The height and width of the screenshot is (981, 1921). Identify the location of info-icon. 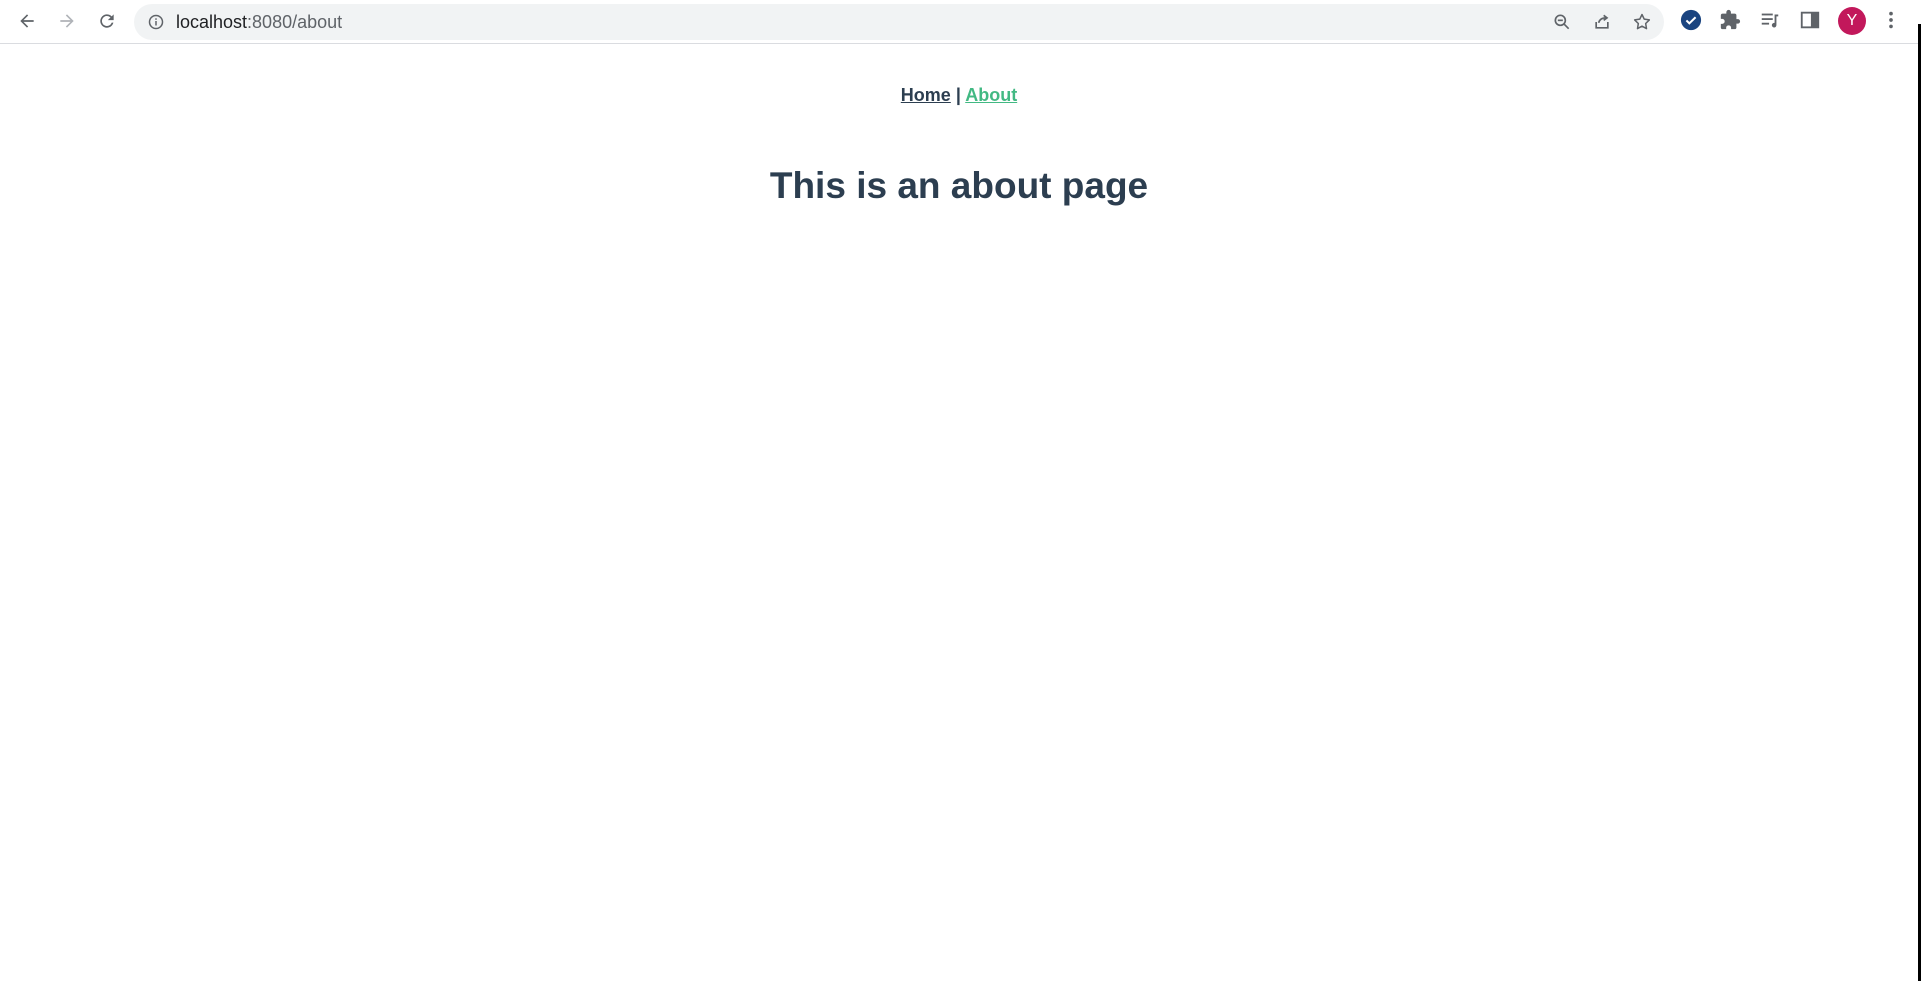
(156, 22).